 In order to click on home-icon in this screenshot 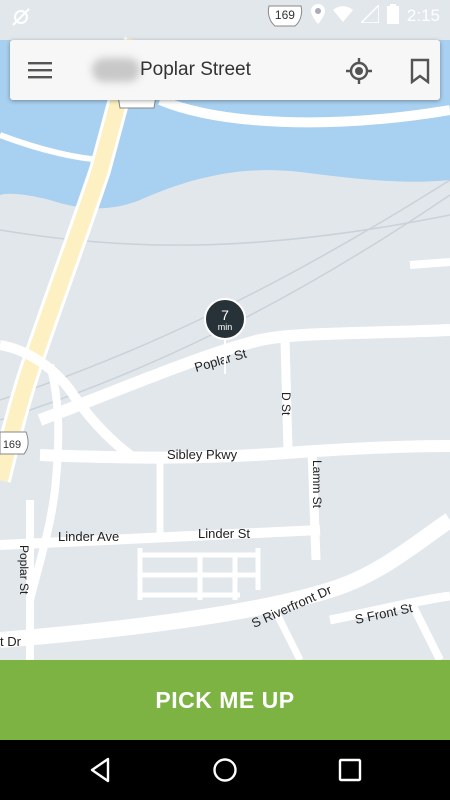, I will do `click(225, 770)`.